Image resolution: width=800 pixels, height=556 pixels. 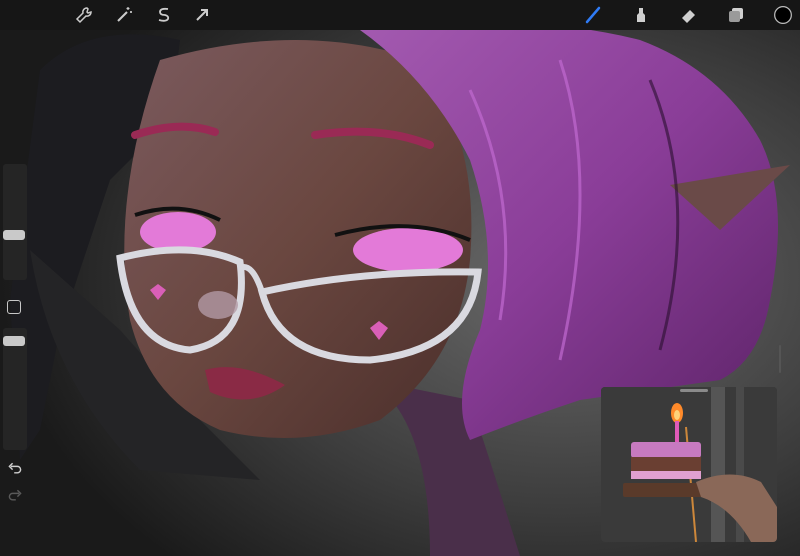 What do you see at coordinates (783, 15) in the screenshot?
I see `color-swatch-icon` at bounding box center [783, 15].